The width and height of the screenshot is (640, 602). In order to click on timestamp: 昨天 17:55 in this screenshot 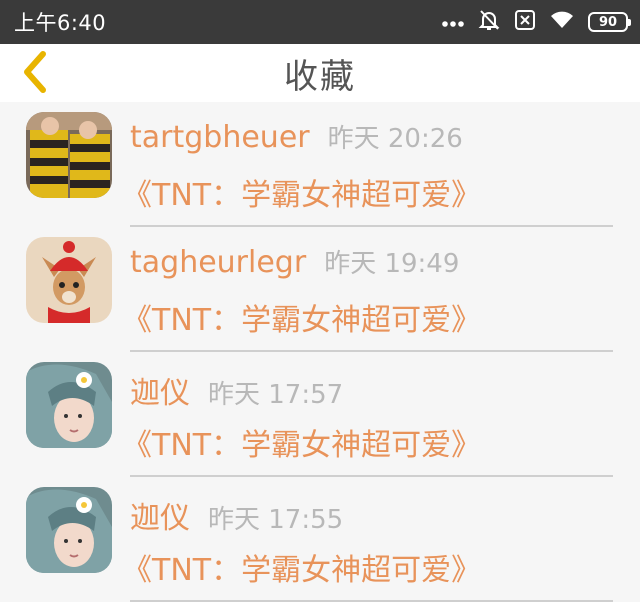, I will do `click(276, 520)`.